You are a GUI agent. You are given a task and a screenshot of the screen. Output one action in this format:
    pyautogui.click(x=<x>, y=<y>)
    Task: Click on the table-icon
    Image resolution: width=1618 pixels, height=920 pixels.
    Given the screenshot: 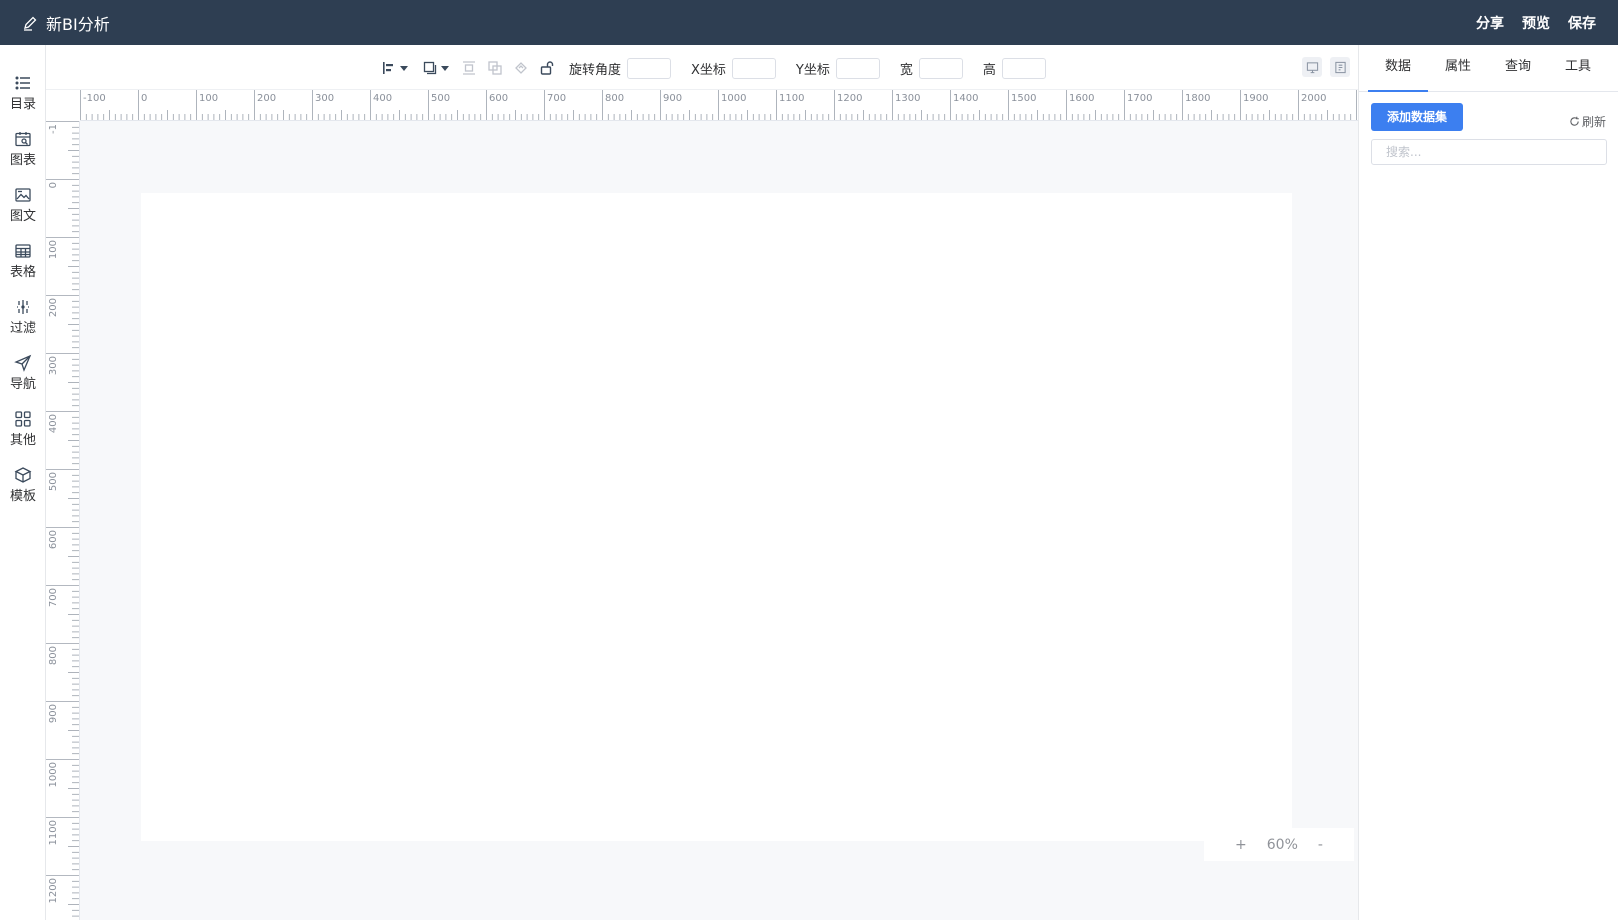 What is the action you would take?
    pyautogui.click(x=23, y=251)
    